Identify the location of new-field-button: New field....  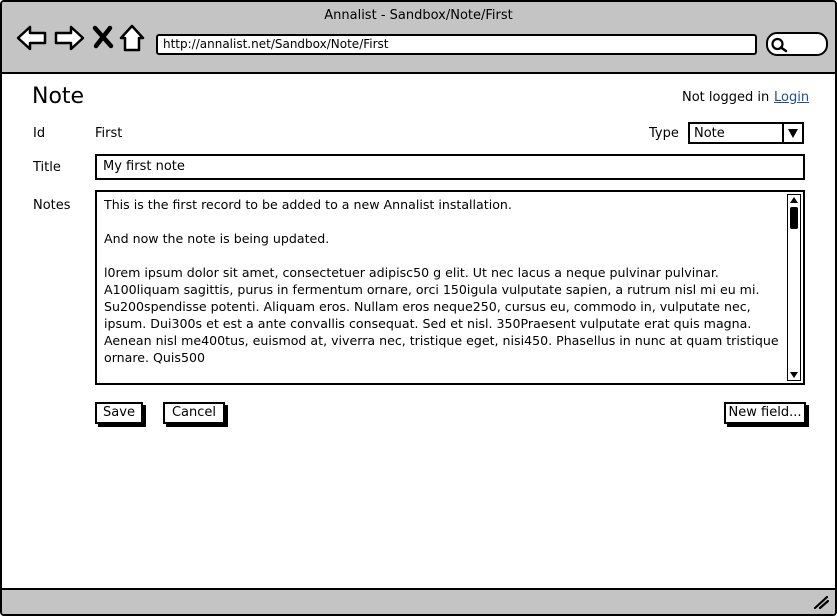
(765, 413).